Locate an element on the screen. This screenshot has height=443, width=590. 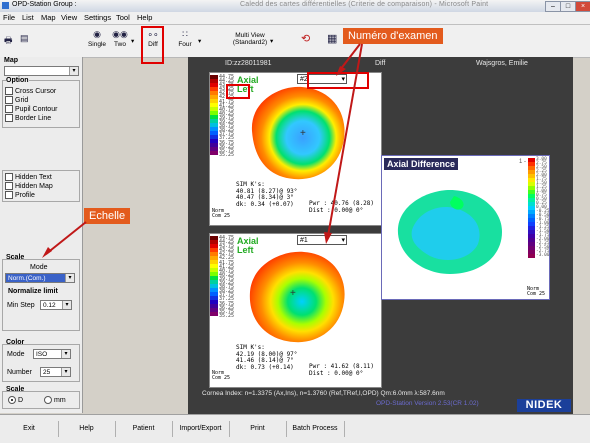
print-button: Print is located at coordinates (258, 429).